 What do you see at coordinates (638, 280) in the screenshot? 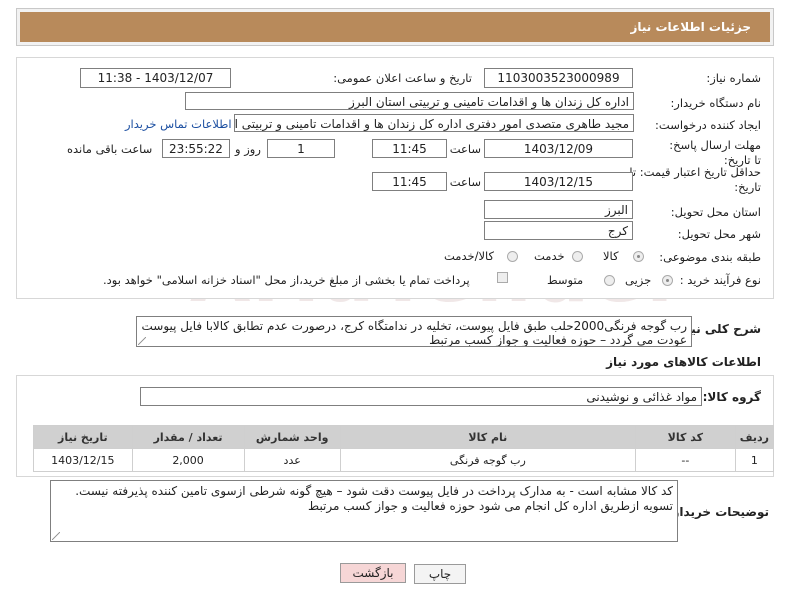
I see `process-option-minor: جزیی` at bounding box center [638, 280].